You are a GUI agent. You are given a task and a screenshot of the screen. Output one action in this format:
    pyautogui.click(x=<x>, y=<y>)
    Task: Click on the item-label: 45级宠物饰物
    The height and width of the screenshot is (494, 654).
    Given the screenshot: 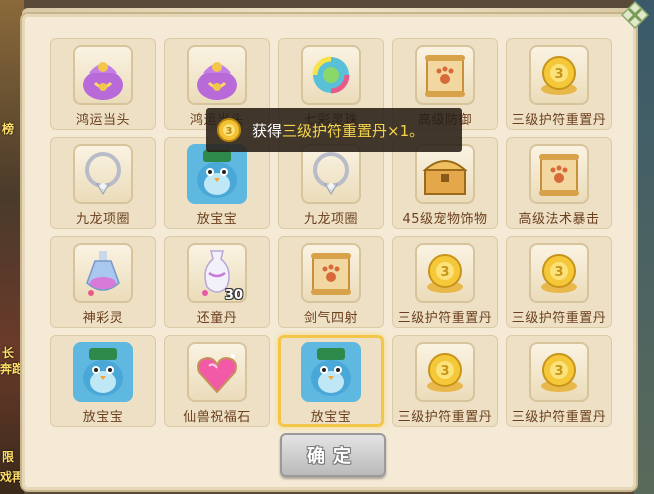 What is the action you would take?
    pyautogui.click(x=445, y=219)
    